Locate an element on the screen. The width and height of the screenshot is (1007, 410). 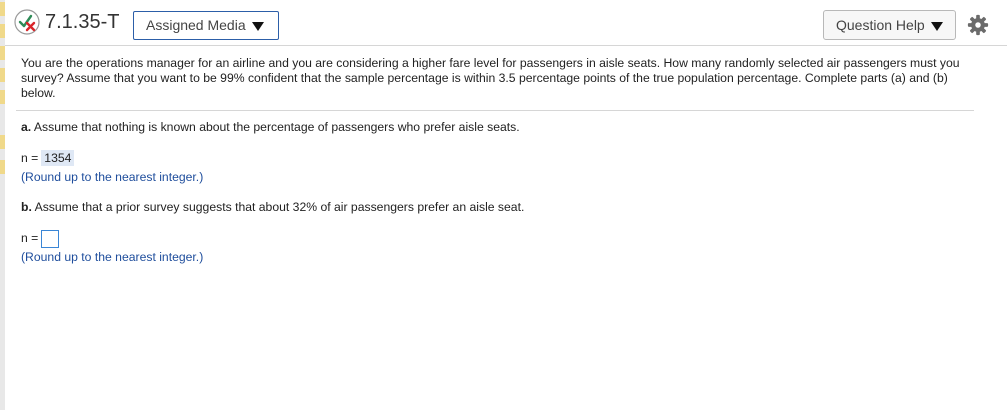
part-b-answer-input is located at coordinates (50, 238).